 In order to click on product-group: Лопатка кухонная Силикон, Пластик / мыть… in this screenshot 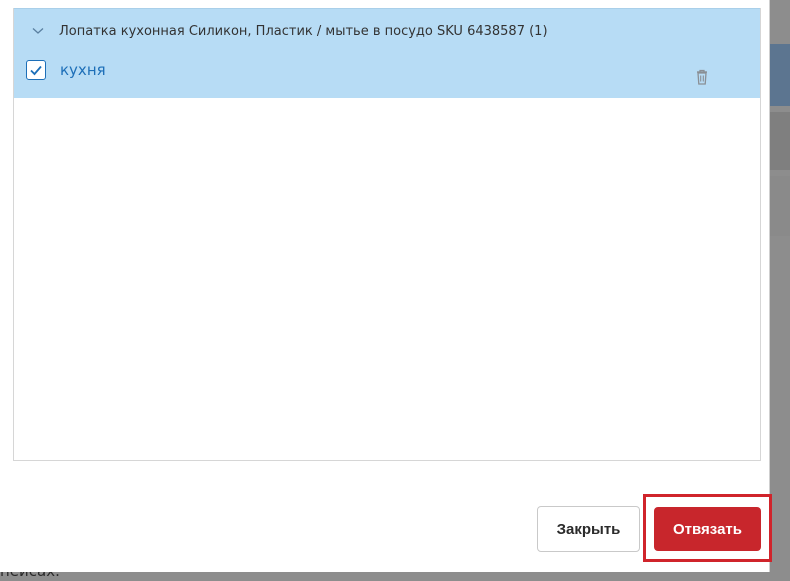, I will do `click(387, 53)`.